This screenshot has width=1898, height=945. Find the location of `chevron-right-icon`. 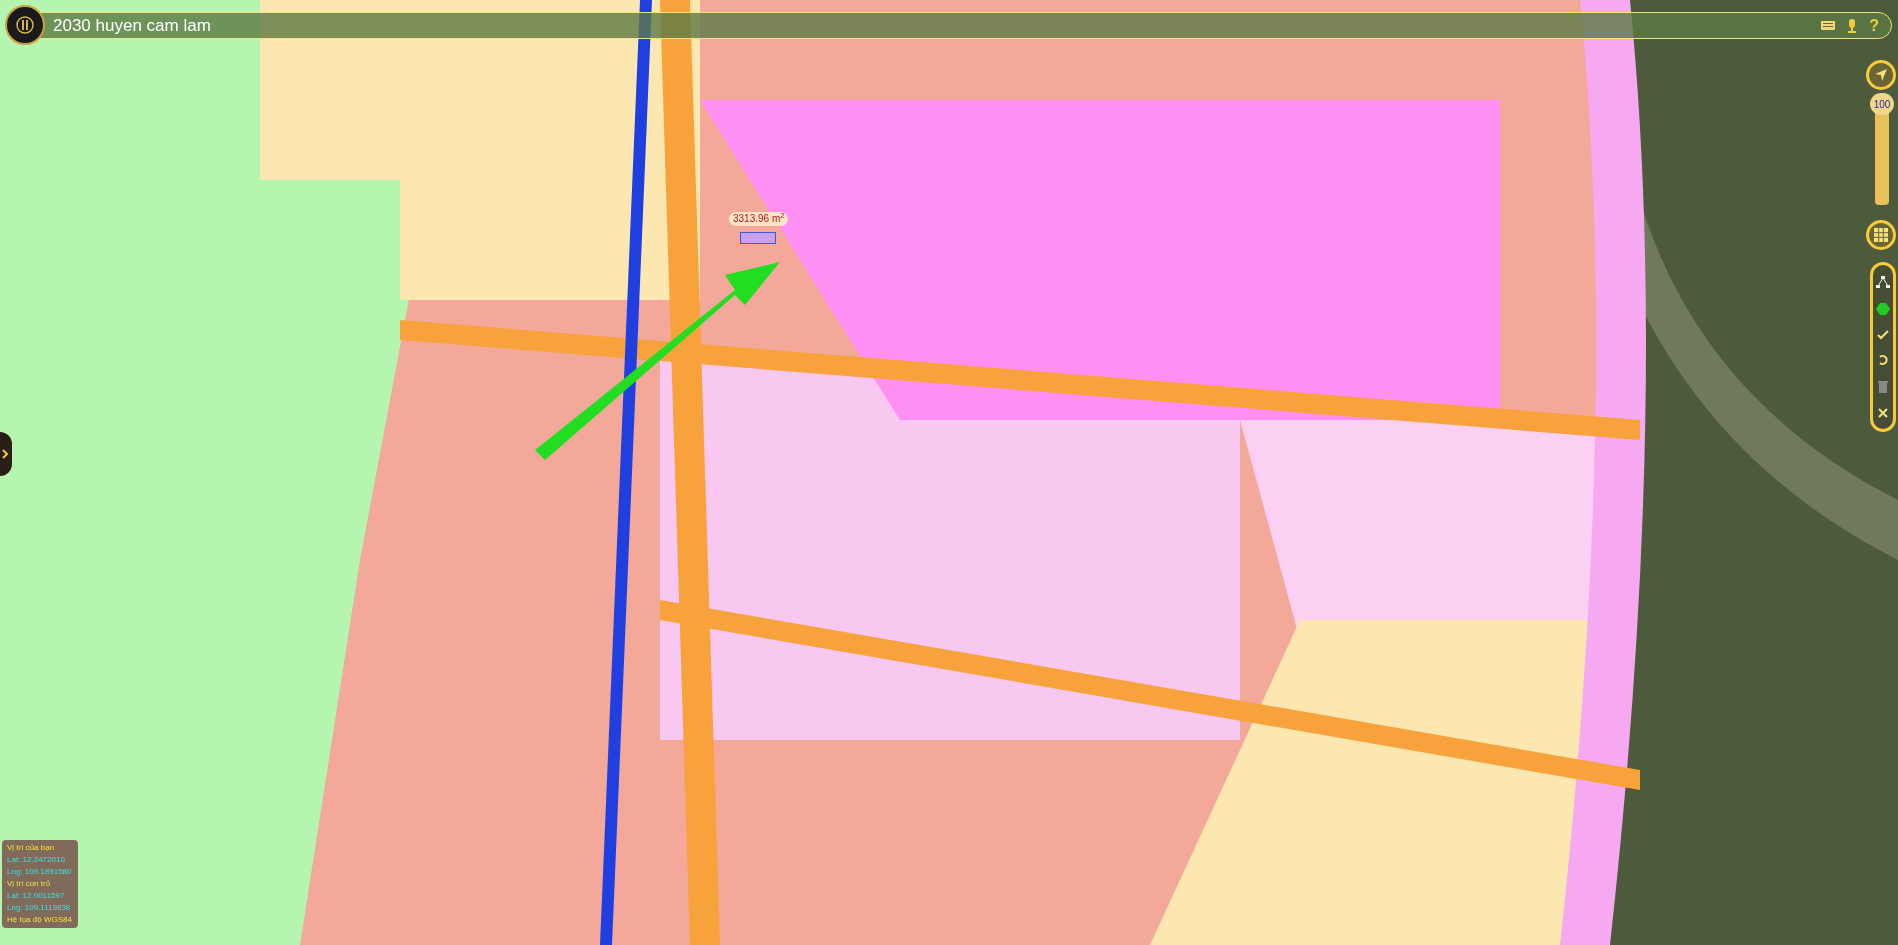

chevron-right-icon is located at coordinates (5, 454).